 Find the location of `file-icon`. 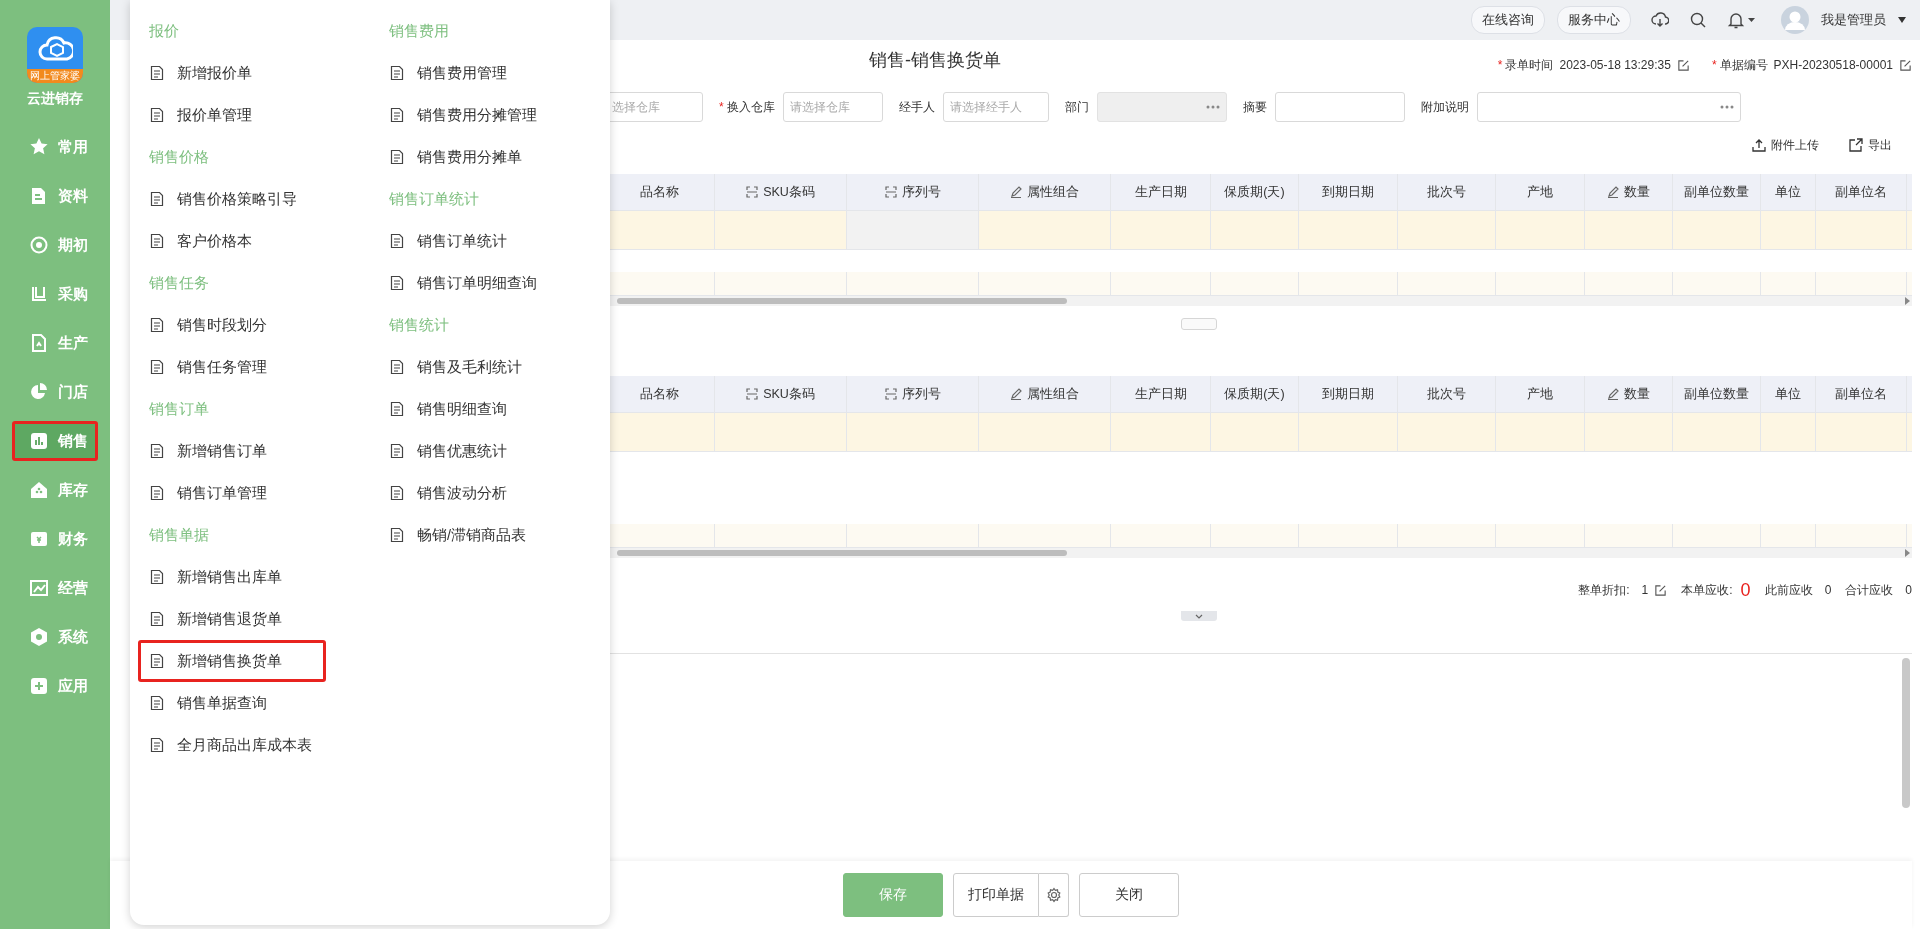

file-icon is located at coordinates (39, 343).